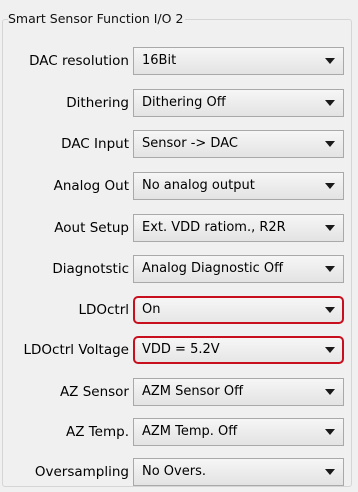 This screenshot has height=492, width=358. I want to click on row-diagnostic: Diagnotstic Analog Diagnostic Off, so click(179, 269).